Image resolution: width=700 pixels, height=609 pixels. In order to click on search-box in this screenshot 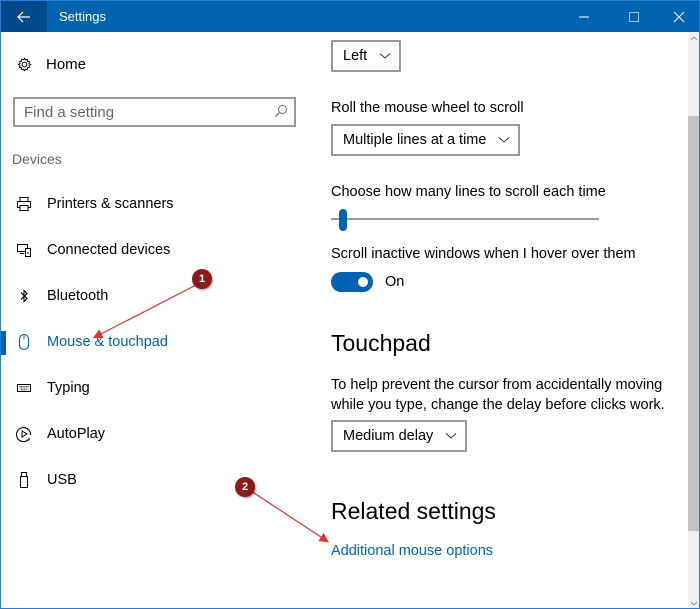, I will do `click(154, 112)`.